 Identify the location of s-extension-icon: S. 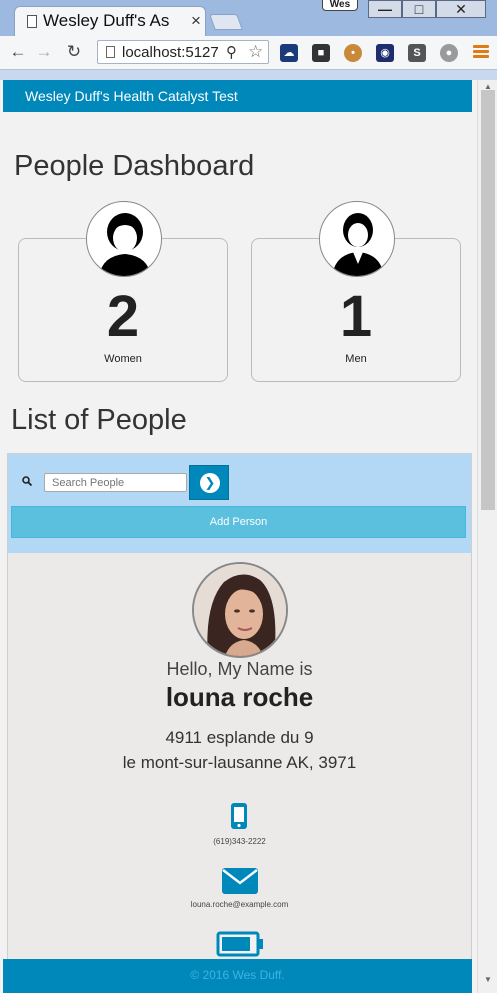
(417, 53).